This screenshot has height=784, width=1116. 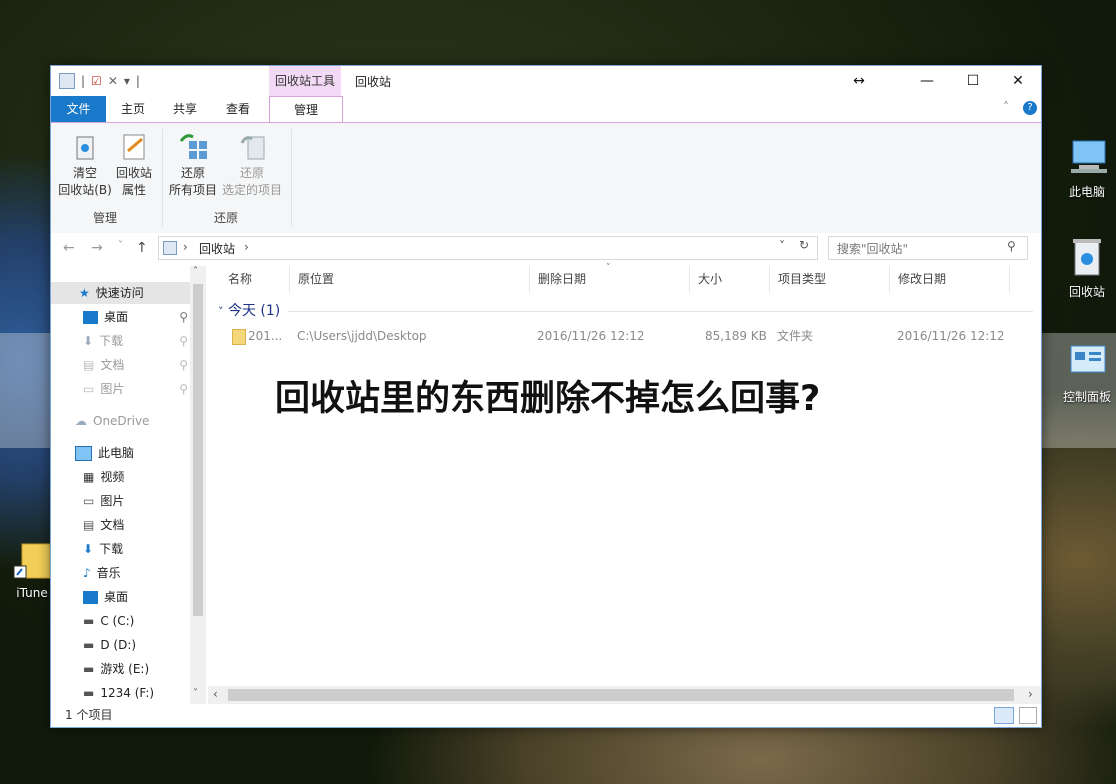 What do you see at coordinates (249, 310) in the screenshot?
I see `group-header-today: ˅ 今天 (1)` at bounding box center [249, 310].